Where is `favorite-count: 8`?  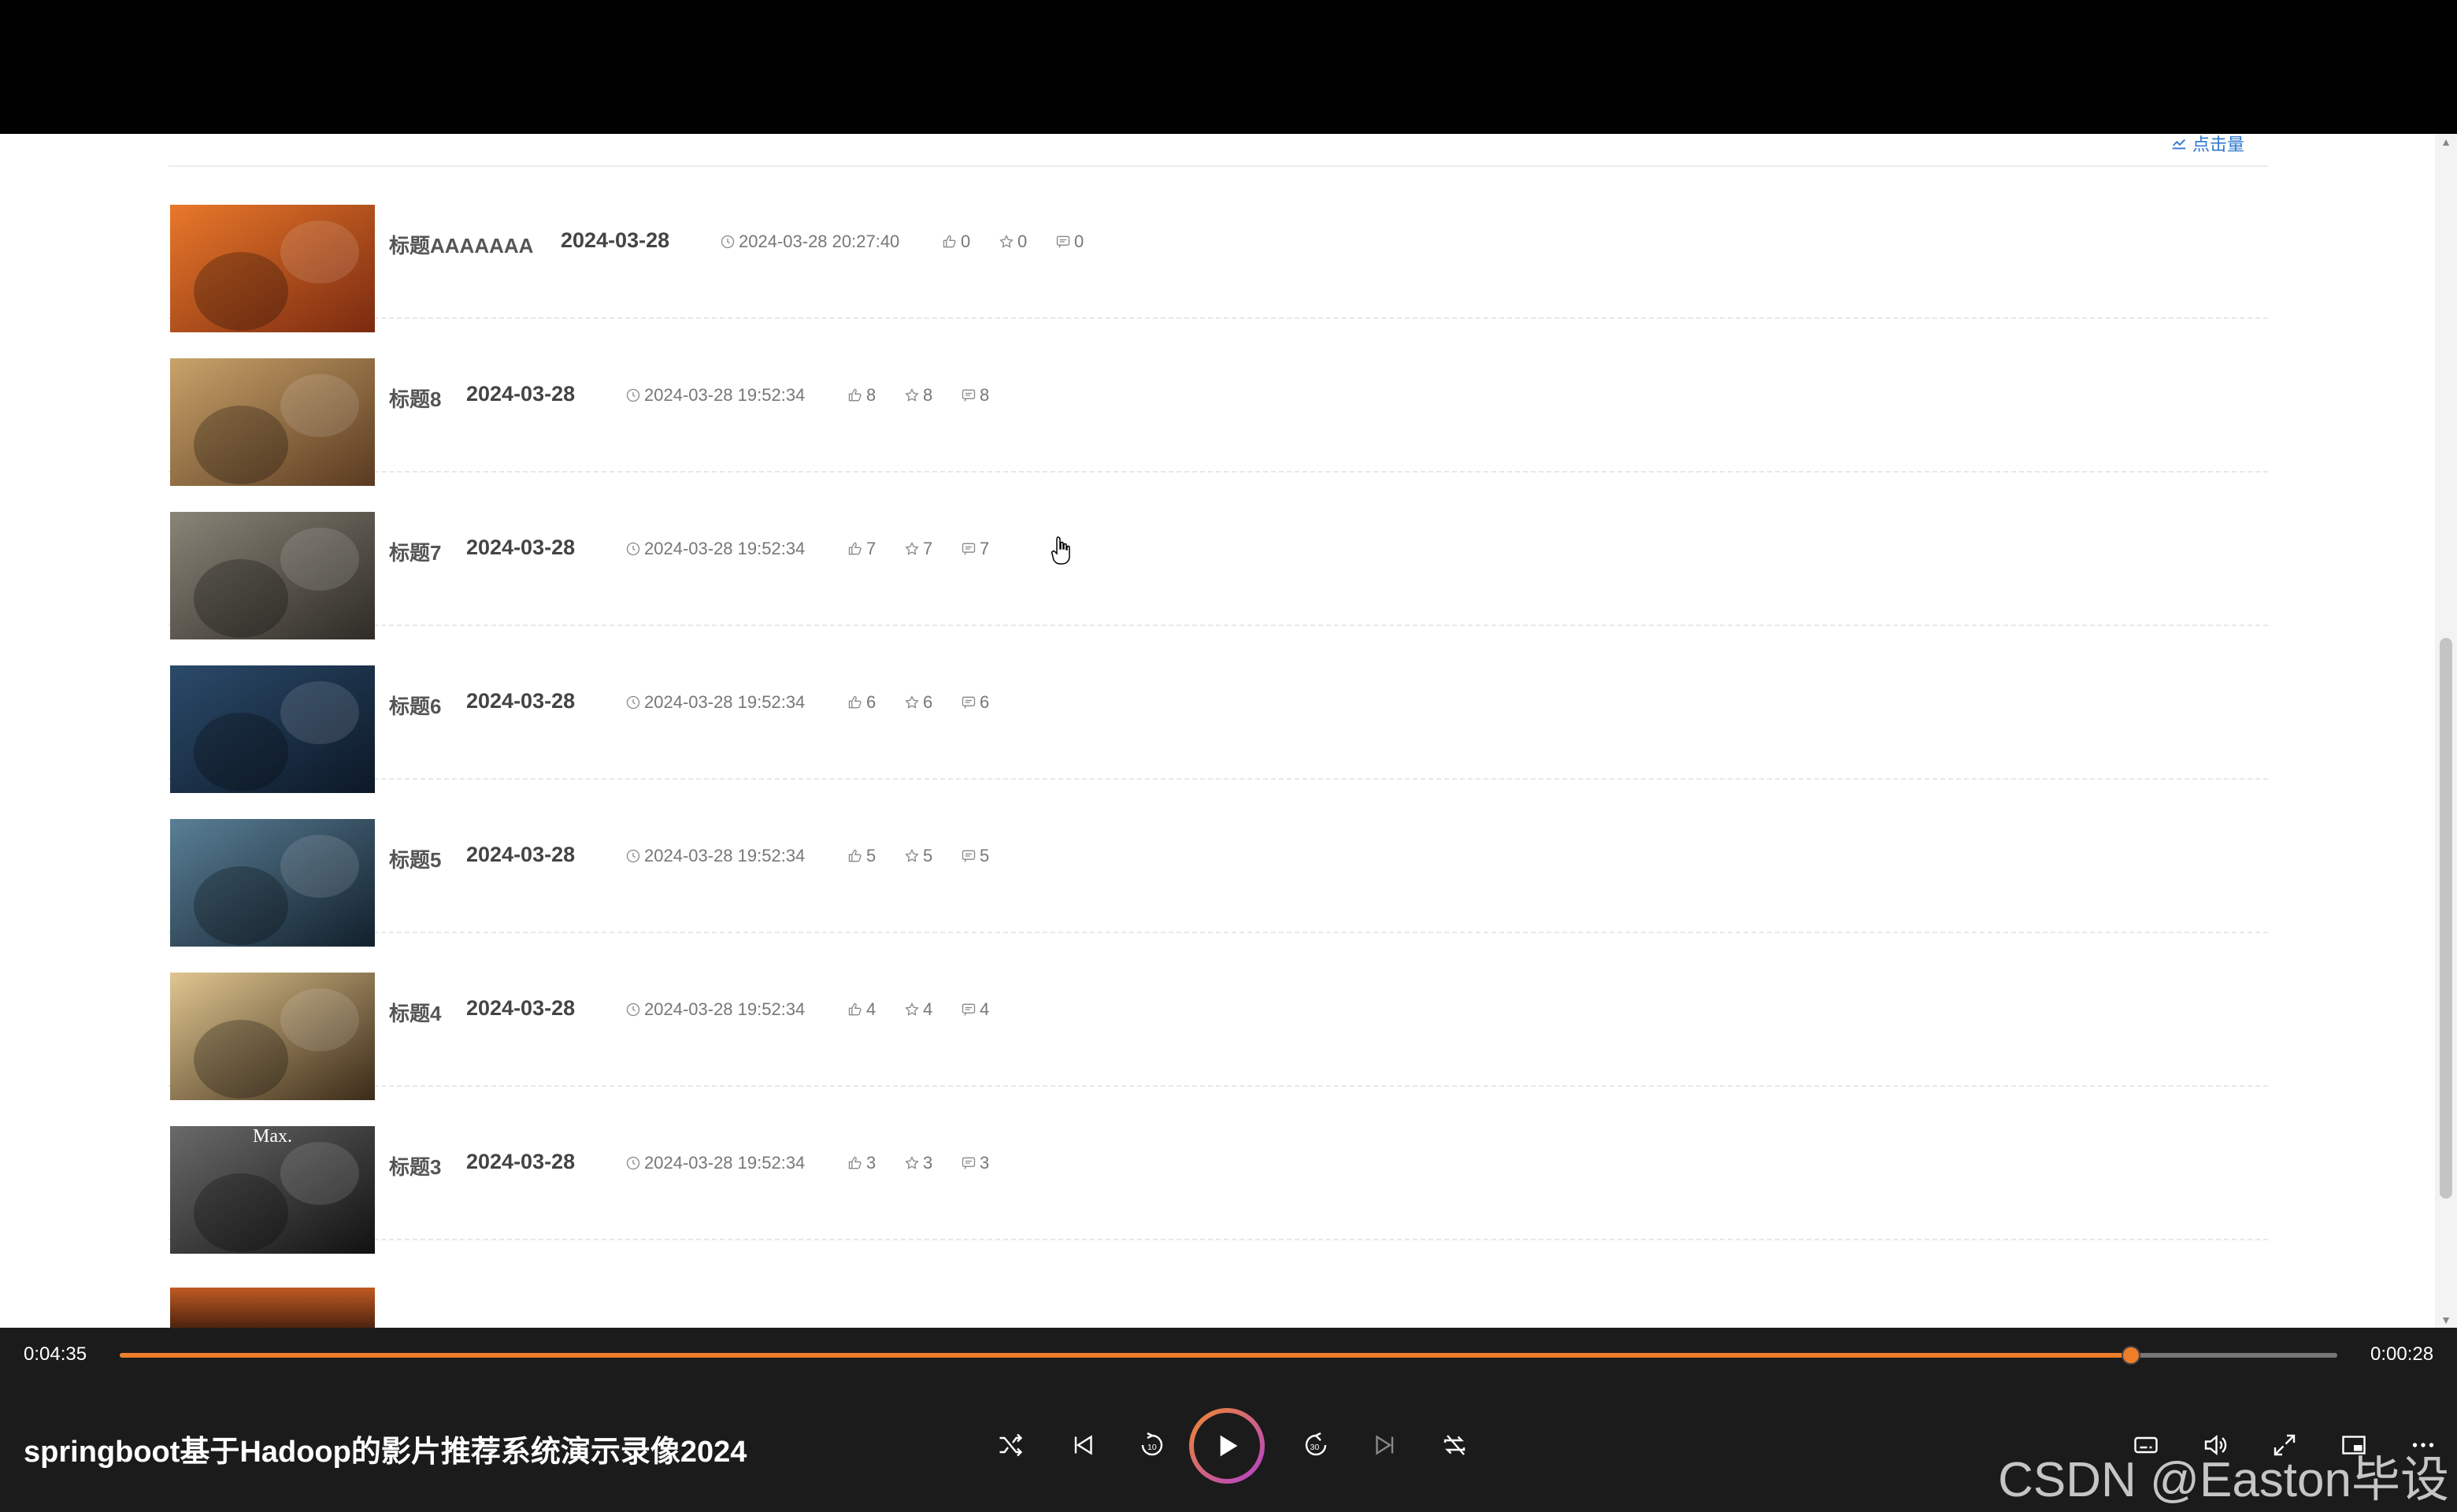 favorite-count: 8 is located at coordinates (918, 395).